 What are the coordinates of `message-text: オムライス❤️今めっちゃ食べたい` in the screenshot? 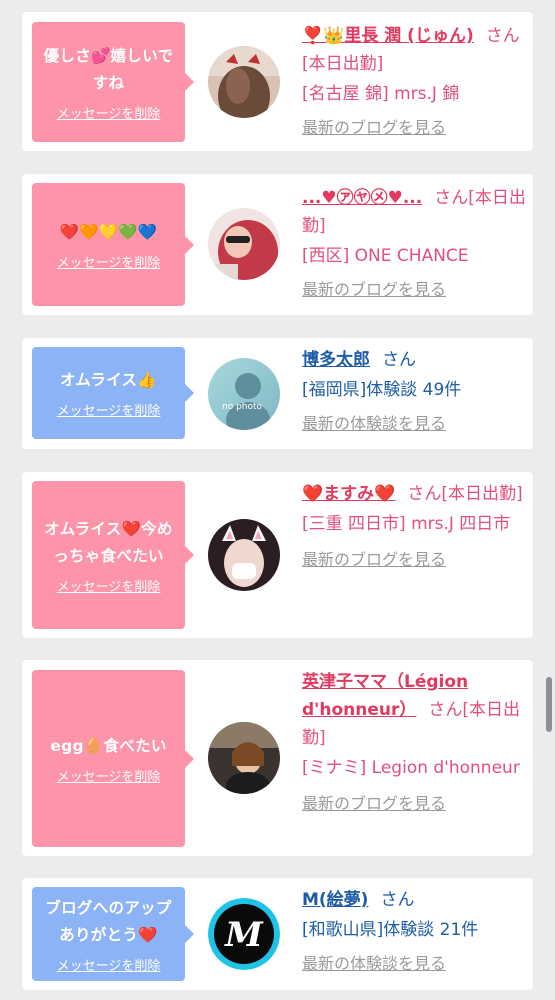 It's located at (108, 542).